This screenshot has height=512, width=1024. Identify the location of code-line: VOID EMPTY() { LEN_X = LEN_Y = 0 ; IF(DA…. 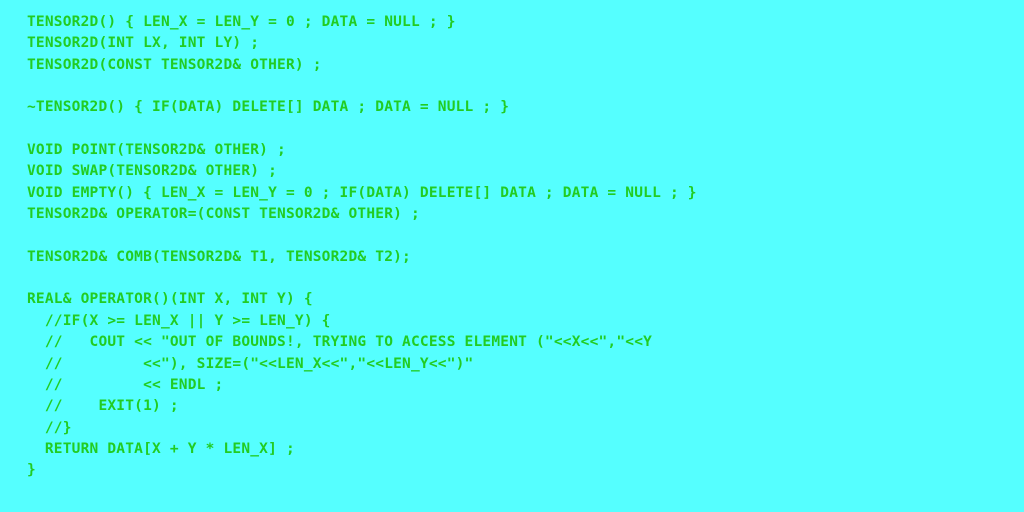
(362, 192).